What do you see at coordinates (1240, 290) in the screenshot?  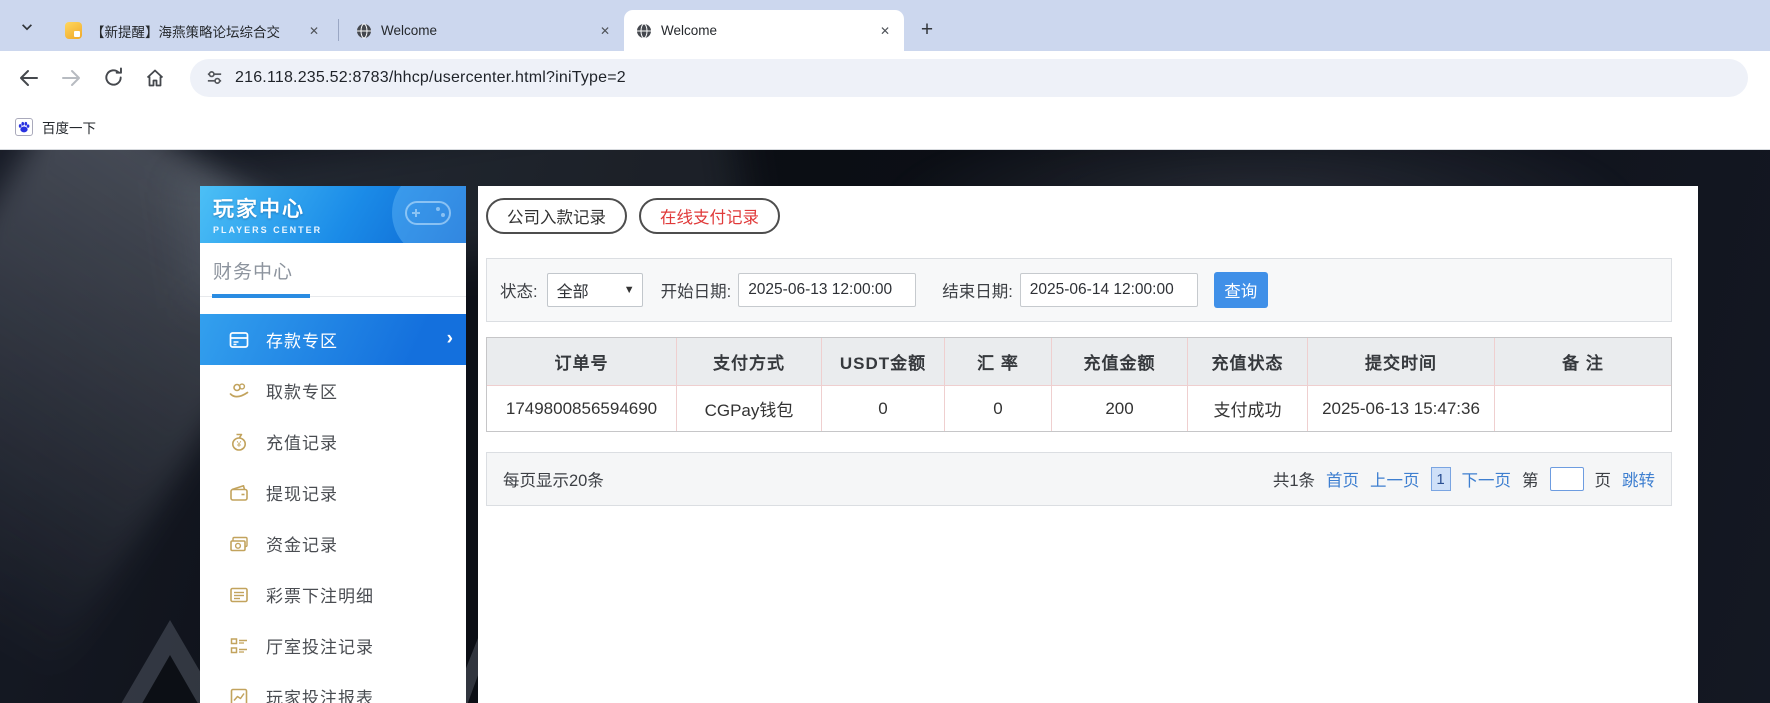 I see `search-button: 查询` at bounding box center [1240, 290].